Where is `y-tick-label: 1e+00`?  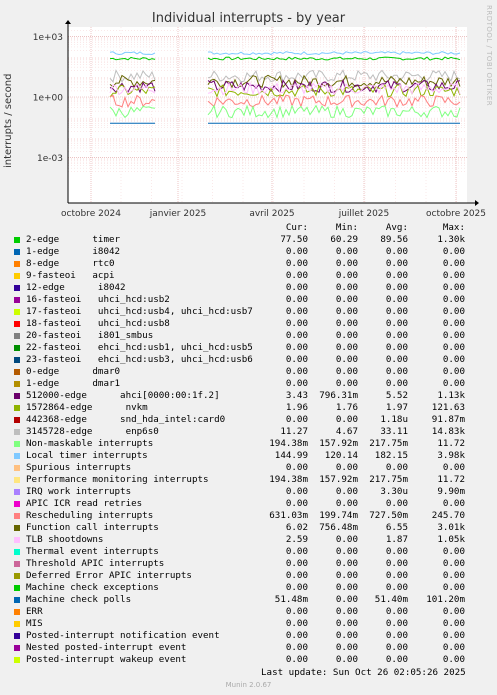 y-tick-label: 1e+00 is located at coordinates (48, 99).